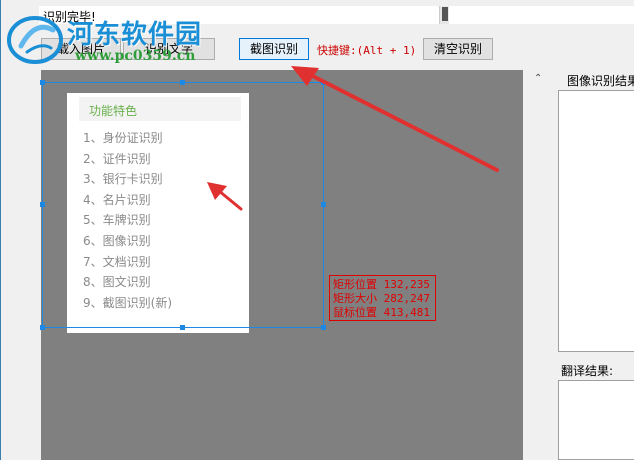 This screenshot has width=634, height=460. What do you see at coordinates (323, 82) in the screenshot?
I see `resize-handle-top-right` at bounding box center [323, 82].